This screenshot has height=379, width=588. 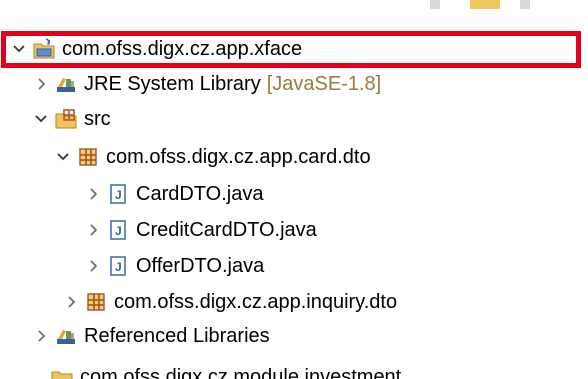 I want to click on tree-item-referenced-libraries: Referenced Libraries, so click(x=151, y=336).